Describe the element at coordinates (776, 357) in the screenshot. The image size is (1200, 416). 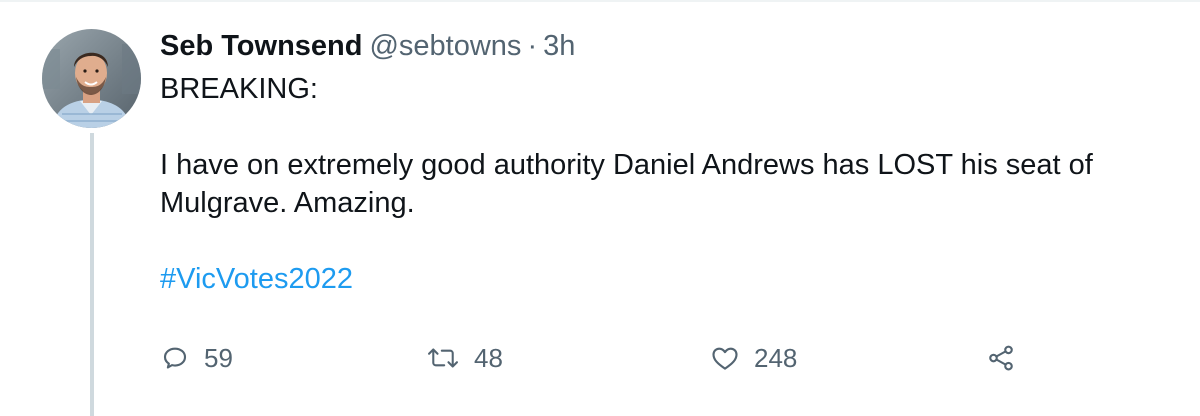
I see `like-count: 248` at that location.